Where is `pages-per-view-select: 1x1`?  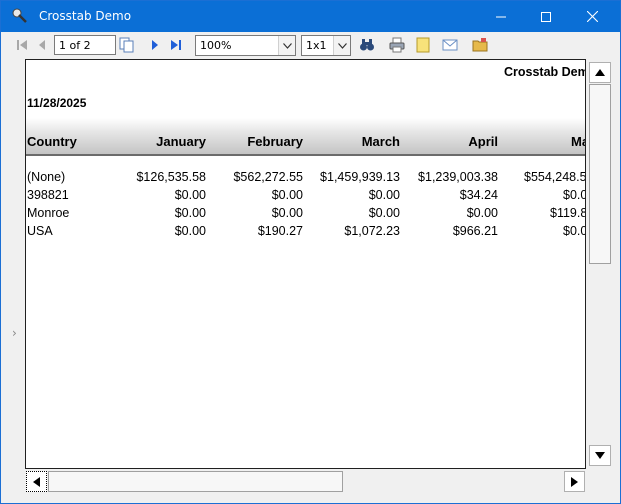
pages-per-view-select: 1x1 is located at coordinates (326, 45).